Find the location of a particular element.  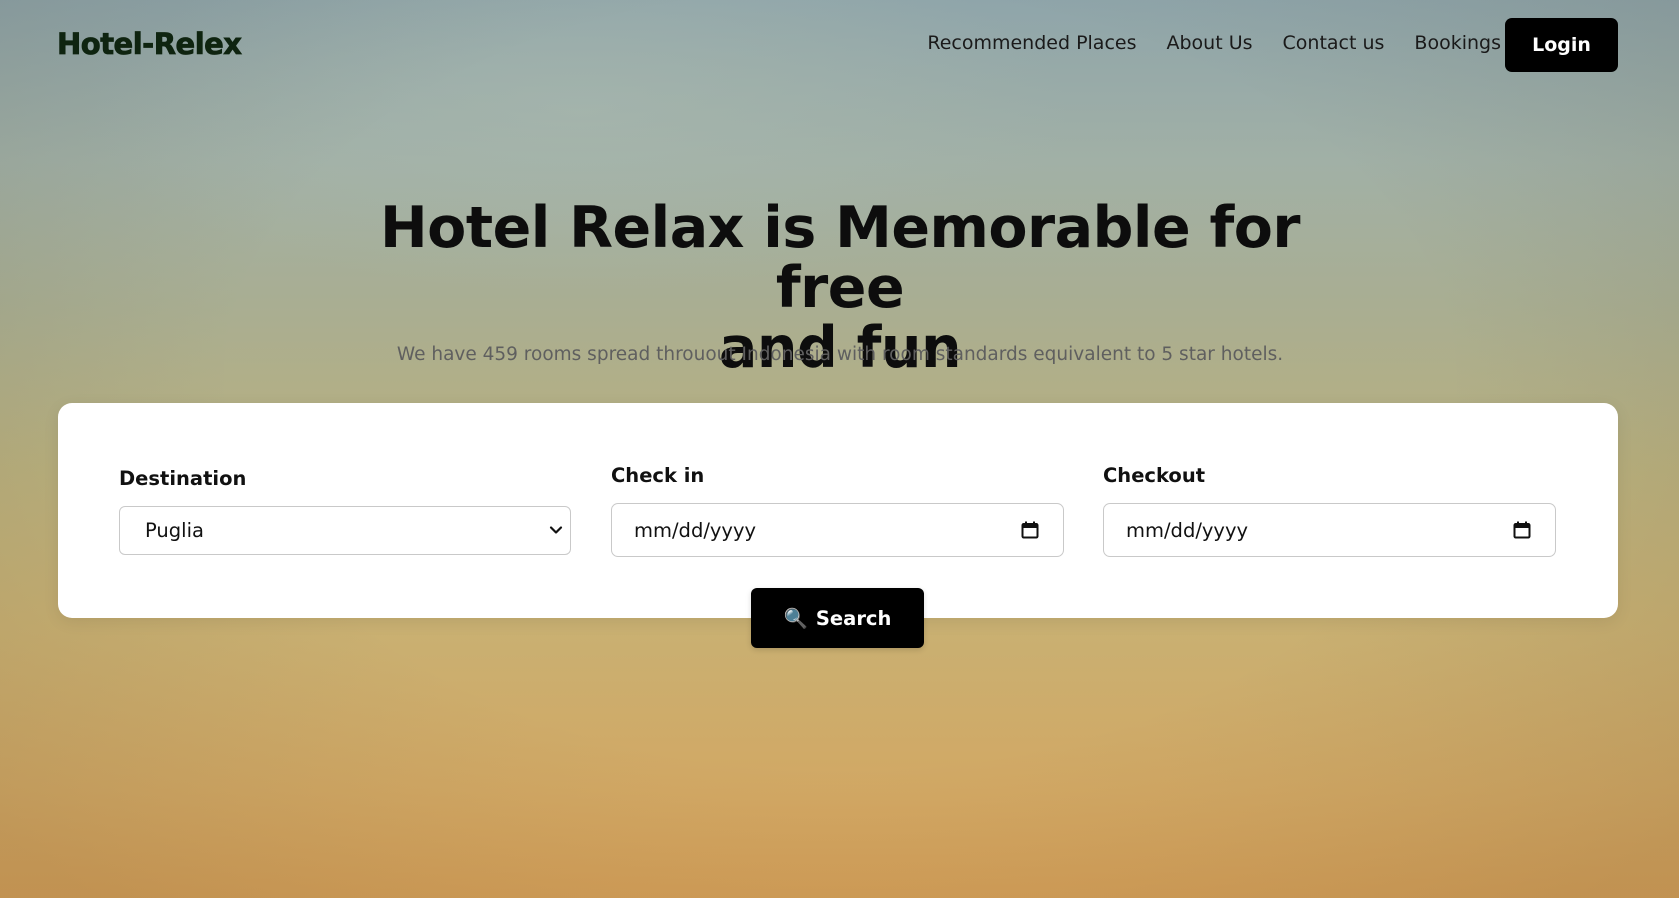

destination-selected-value: Puglia is located at coordinates (174, 530).